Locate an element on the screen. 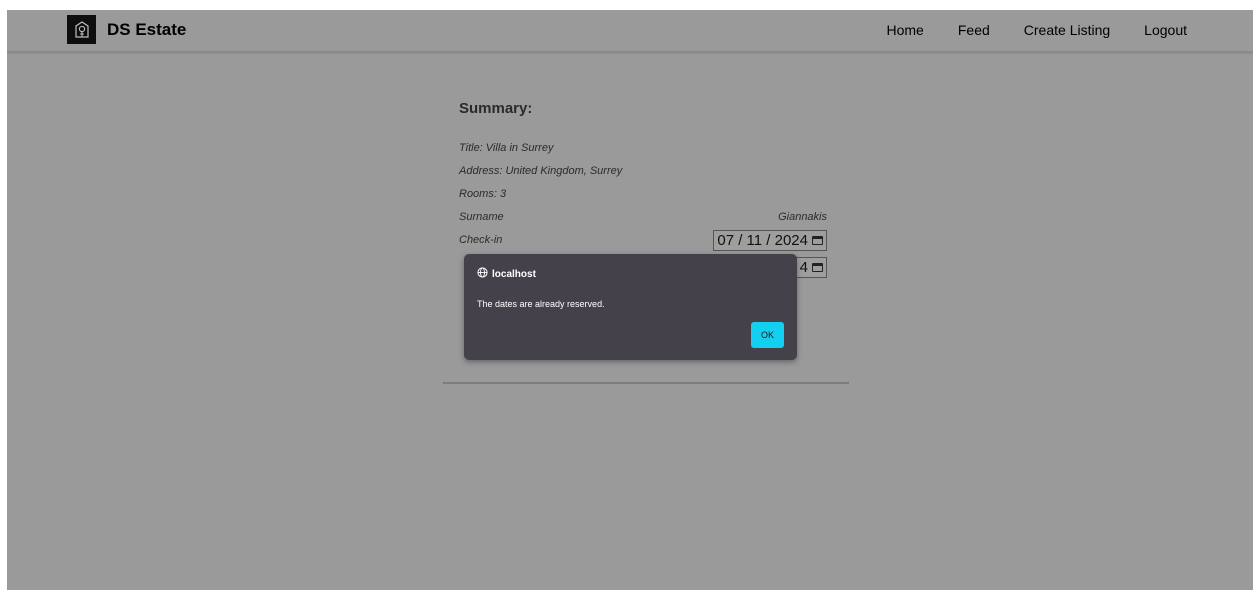 The height and width of the screenshot is (590, 1253). brand: DS Estate is located at coordinates (126, 29).